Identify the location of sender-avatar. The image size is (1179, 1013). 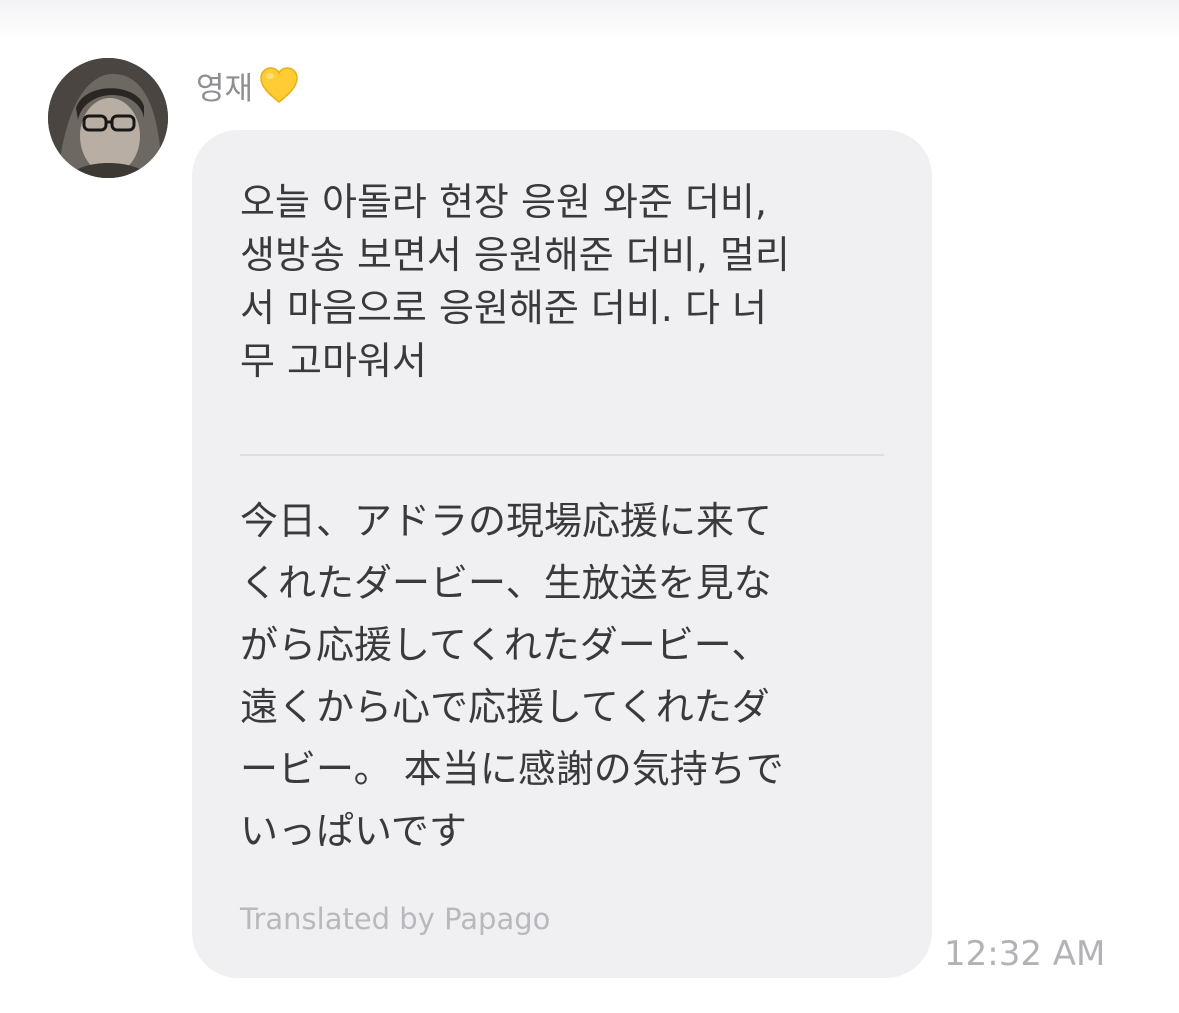
(108, 118).